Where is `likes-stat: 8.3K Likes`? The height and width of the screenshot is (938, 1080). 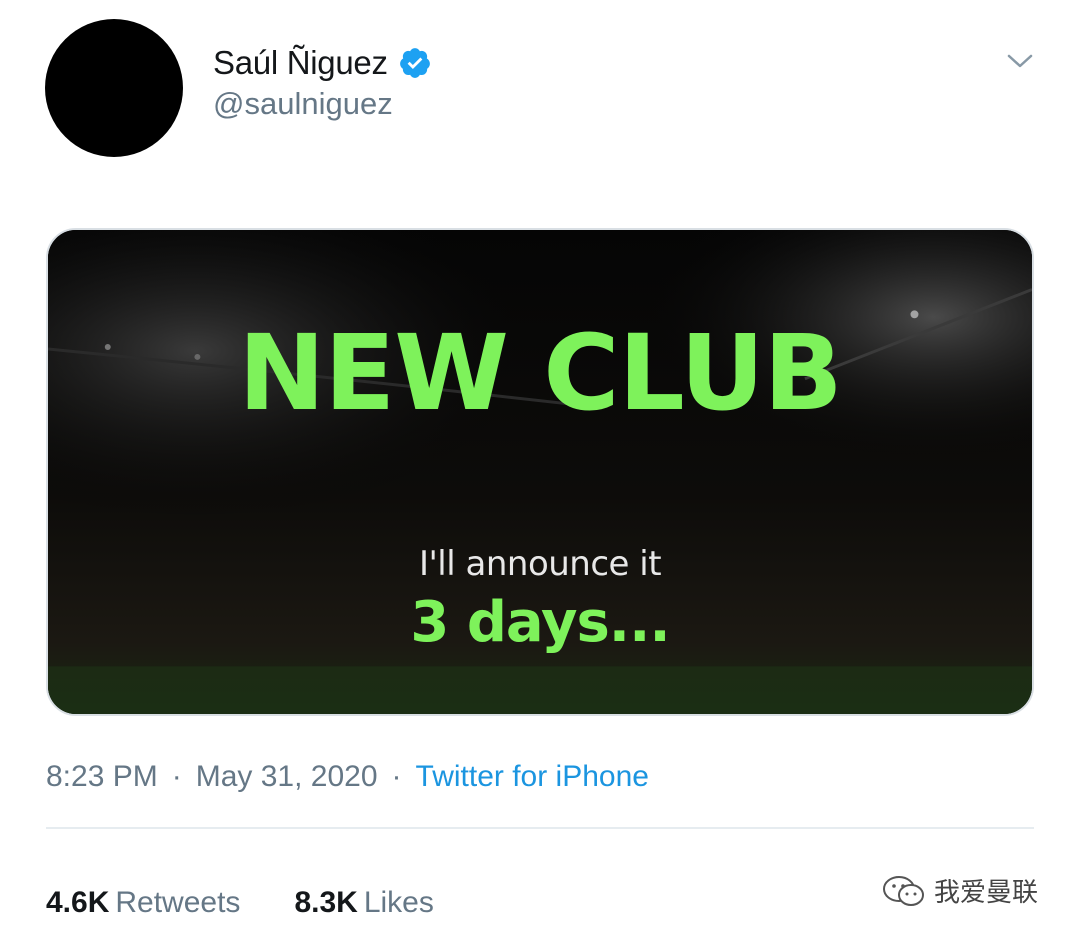 likes-stat: 8.3K Likes is located at coordinates (363, 903).